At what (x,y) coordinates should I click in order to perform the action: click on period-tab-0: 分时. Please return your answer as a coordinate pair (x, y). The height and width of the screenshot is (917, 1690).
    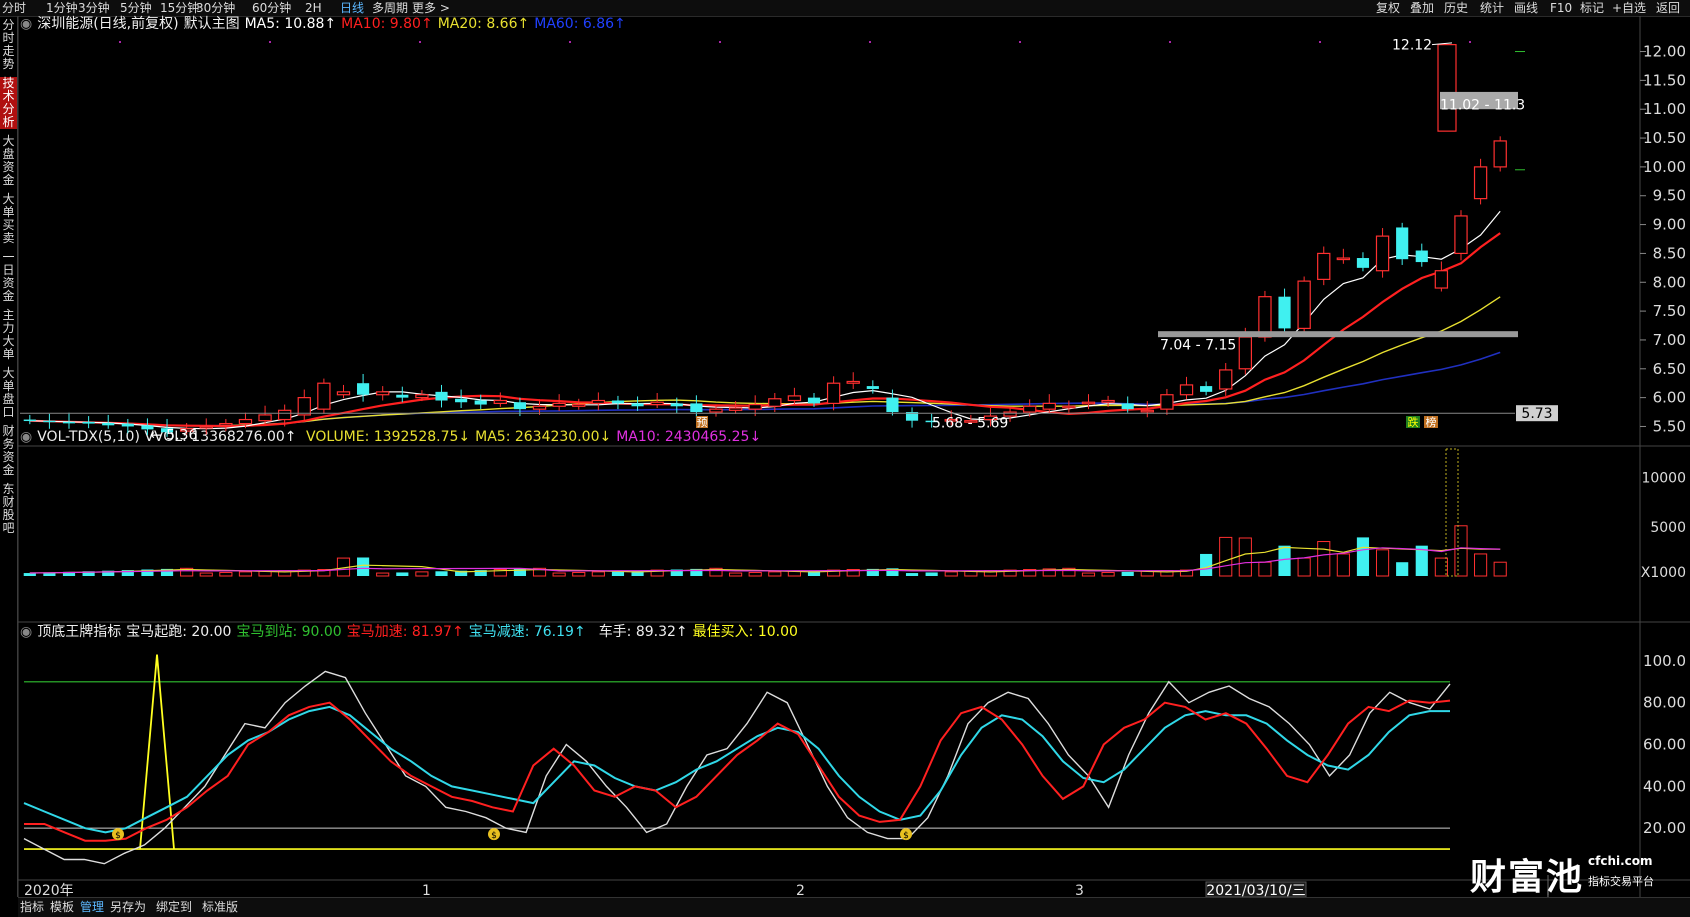
    Looking at the image, I should click on (14, 8).